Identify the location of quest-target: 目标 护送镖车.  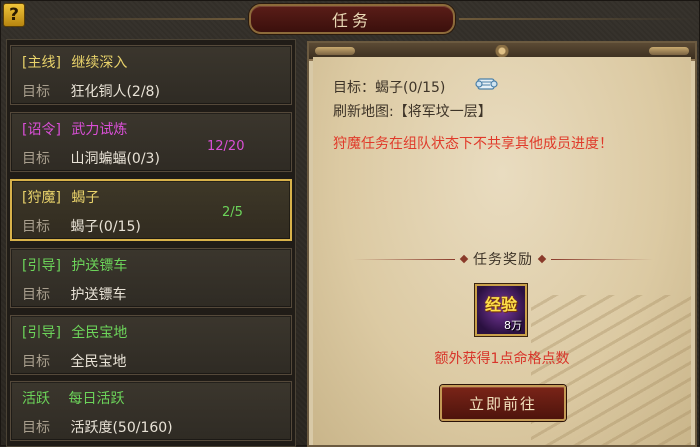
(74, 294).